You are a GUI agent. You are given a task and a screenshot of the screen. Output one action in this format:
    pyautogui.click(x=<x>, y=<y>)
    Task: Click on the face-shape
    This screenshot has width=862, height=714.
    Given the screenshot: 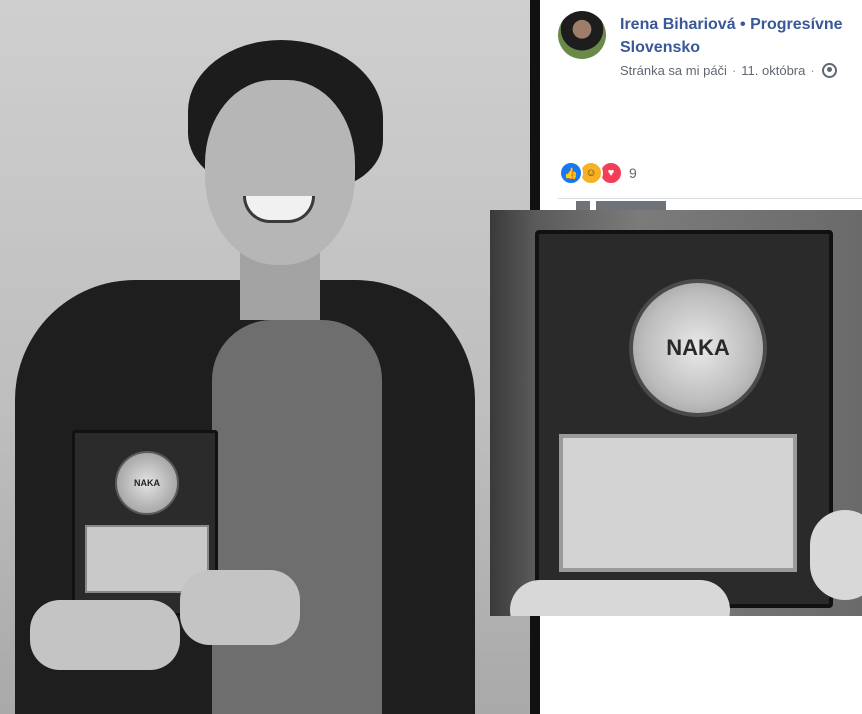 What is the action you would take?
    pyautogui.click(x=280, y=172)
    